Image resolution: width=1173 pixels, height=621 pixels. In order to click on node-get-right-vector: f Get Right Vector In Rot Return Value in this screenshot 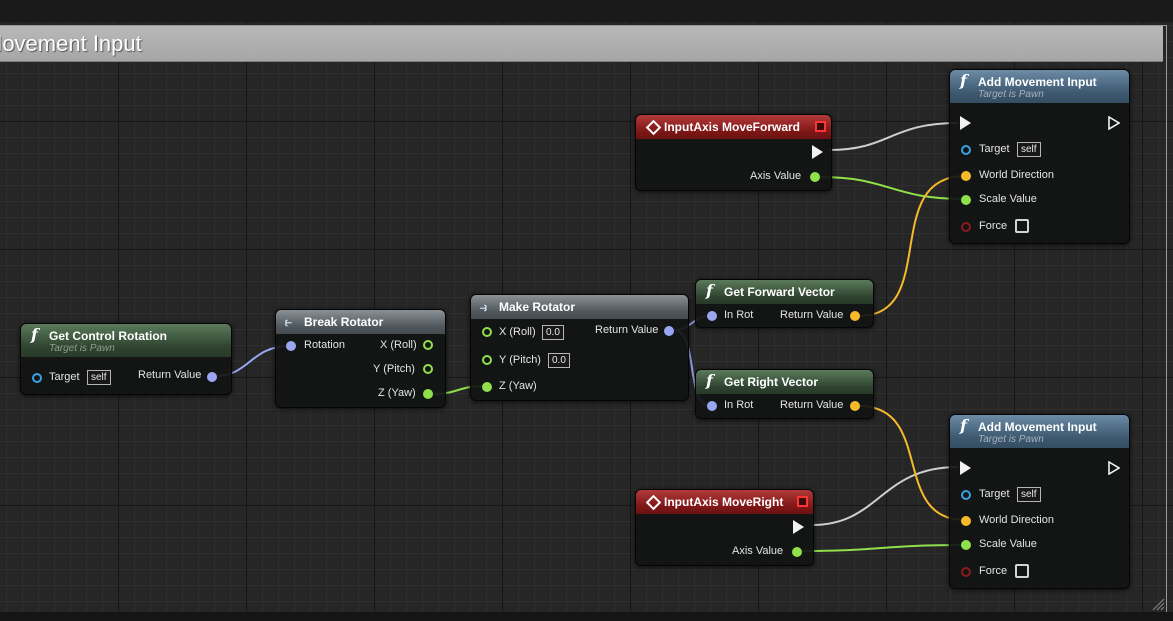, I will do `click(784, 394)`.